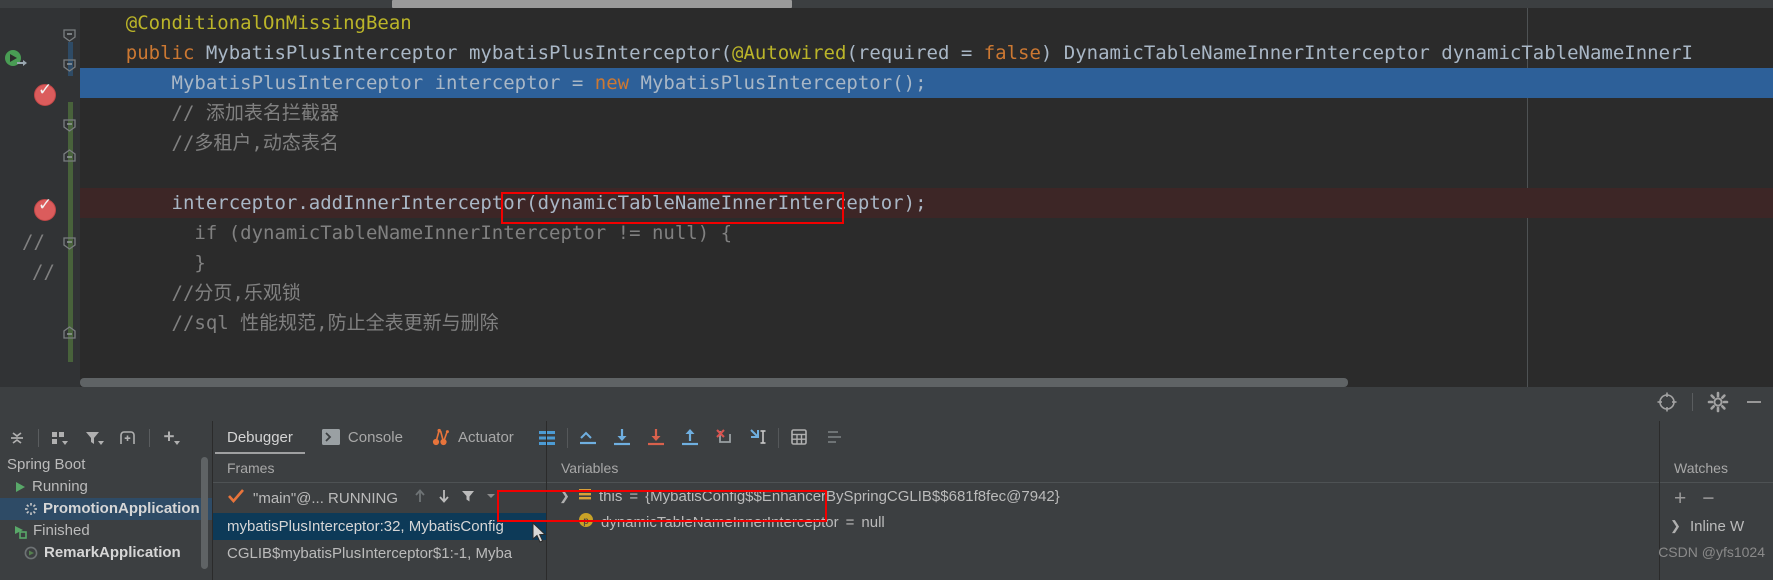 Image resolution: width=1773 pixels, height=580 pixels. I want to click on minimize-icon, so click(1754, 402).